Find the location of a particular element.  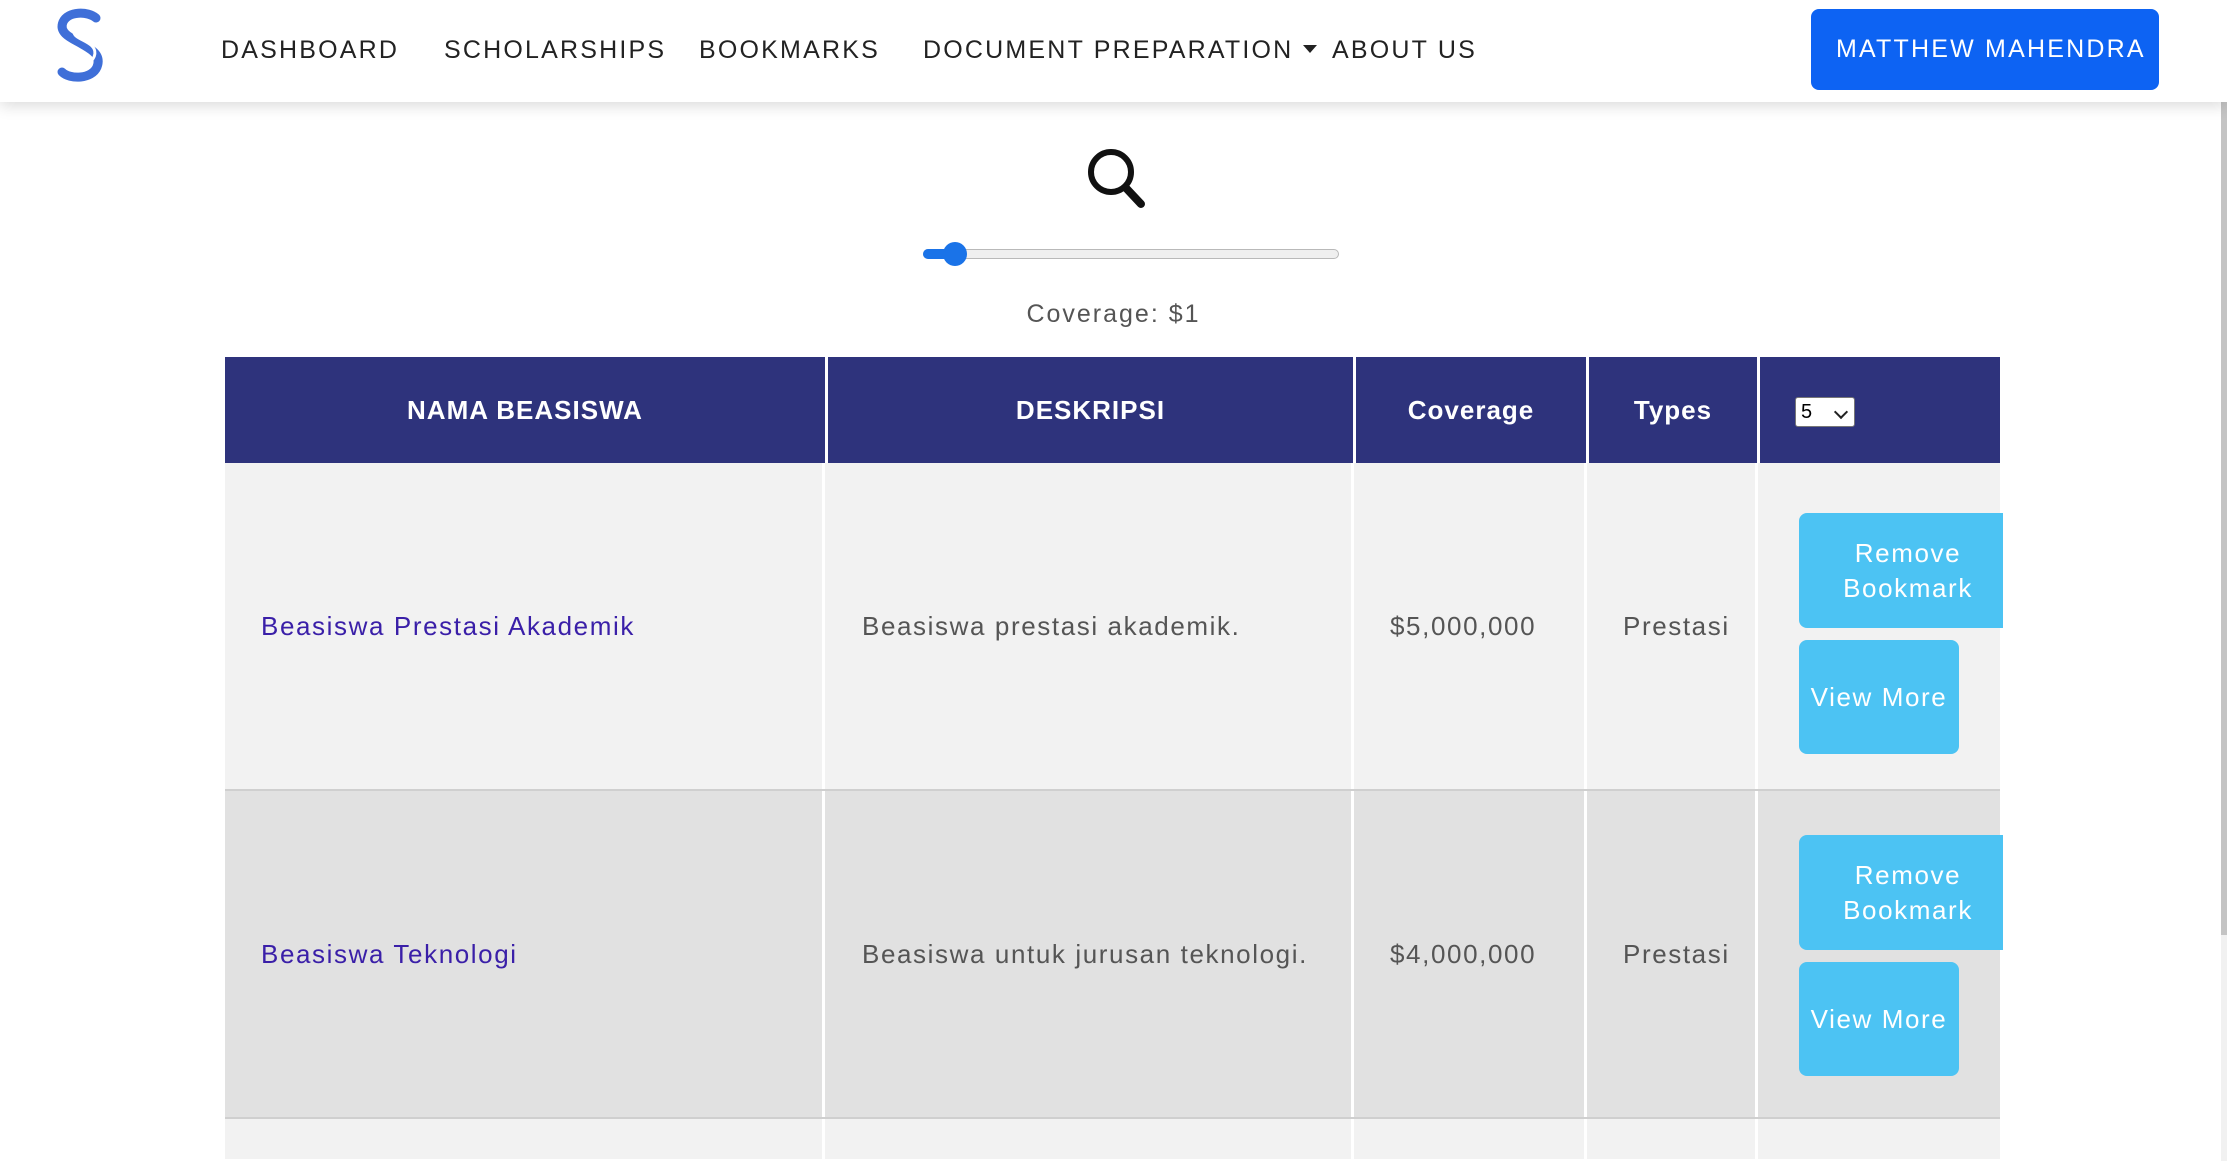

scholarship-description: Beasiswa prestasi akademik. is located at coordinates (1051, 625).